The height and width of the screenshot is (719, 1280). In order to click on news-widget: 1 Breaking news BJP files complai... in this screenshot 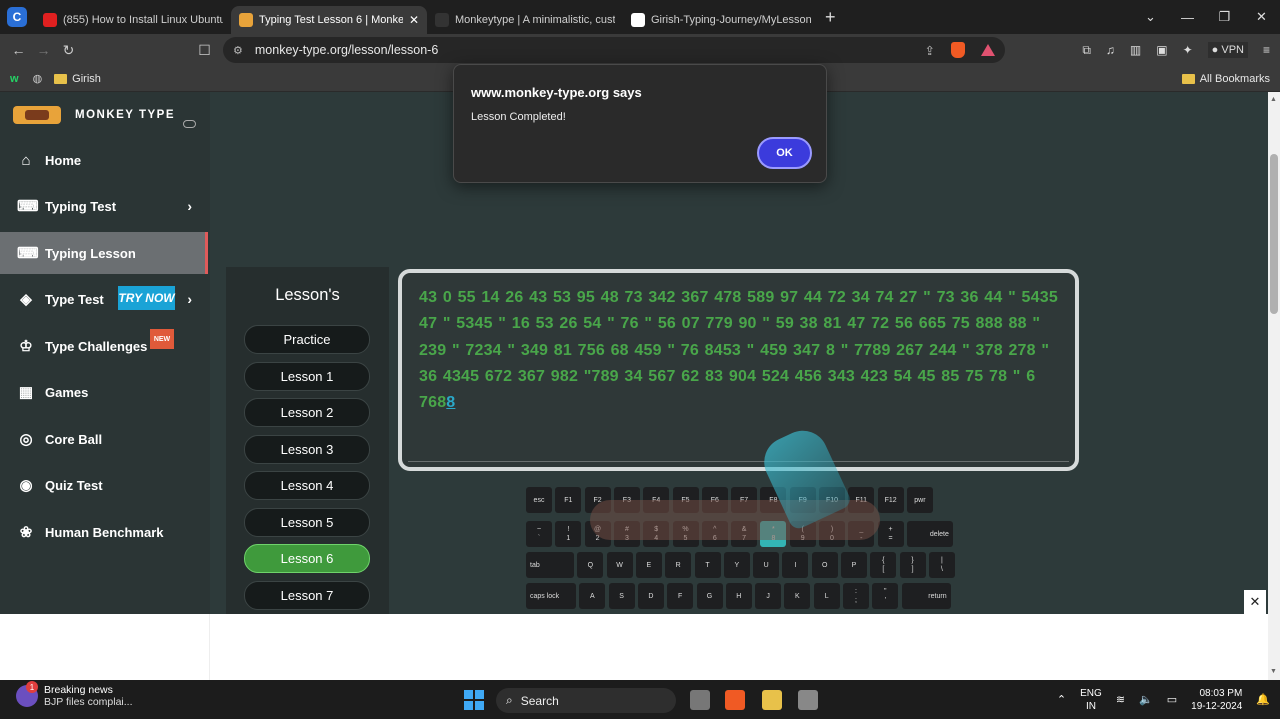, I will do `click(74, 694)`.